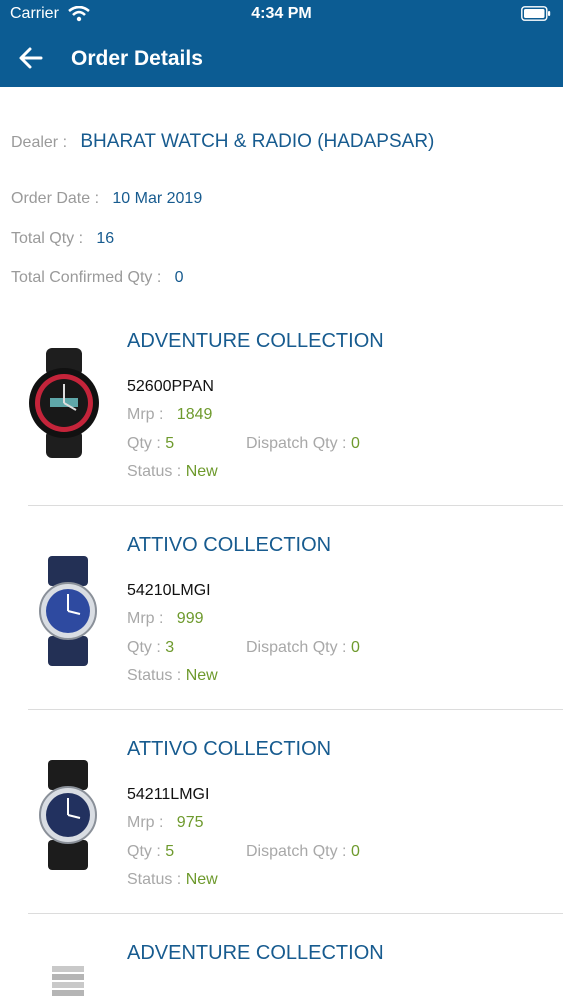  What do you see at coordinates (157, 198) in the screenshot?
I see `order-date-value: 10 Mar 2019` at bounding box center [157, 198].